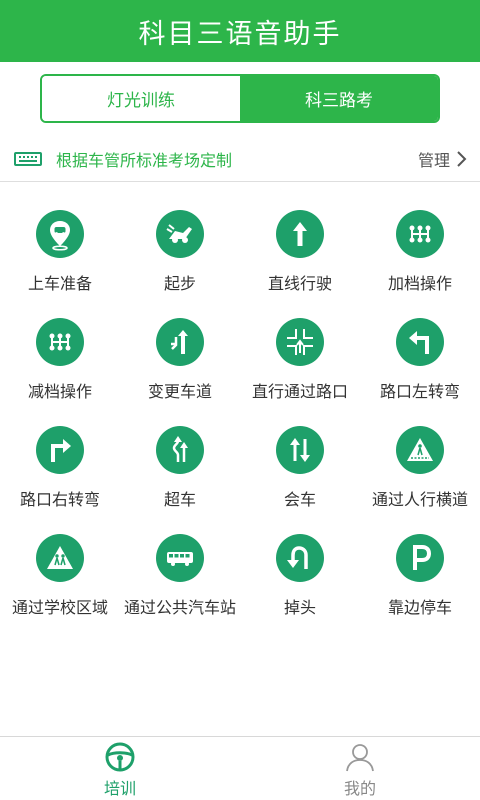 This screenshot has width=480, height=800. I want to click on tab-label: 我的, so click(359, 788).